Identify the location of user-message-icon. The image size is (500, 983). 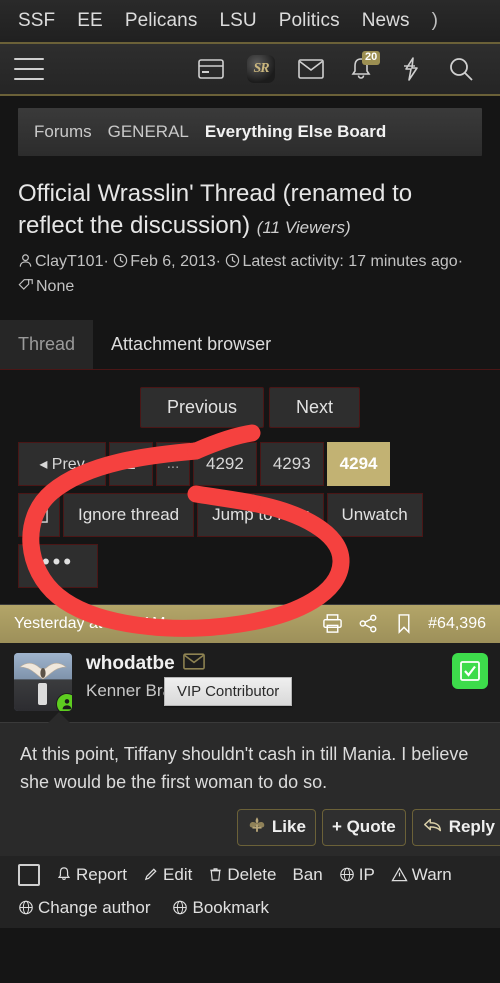
(193, 664).